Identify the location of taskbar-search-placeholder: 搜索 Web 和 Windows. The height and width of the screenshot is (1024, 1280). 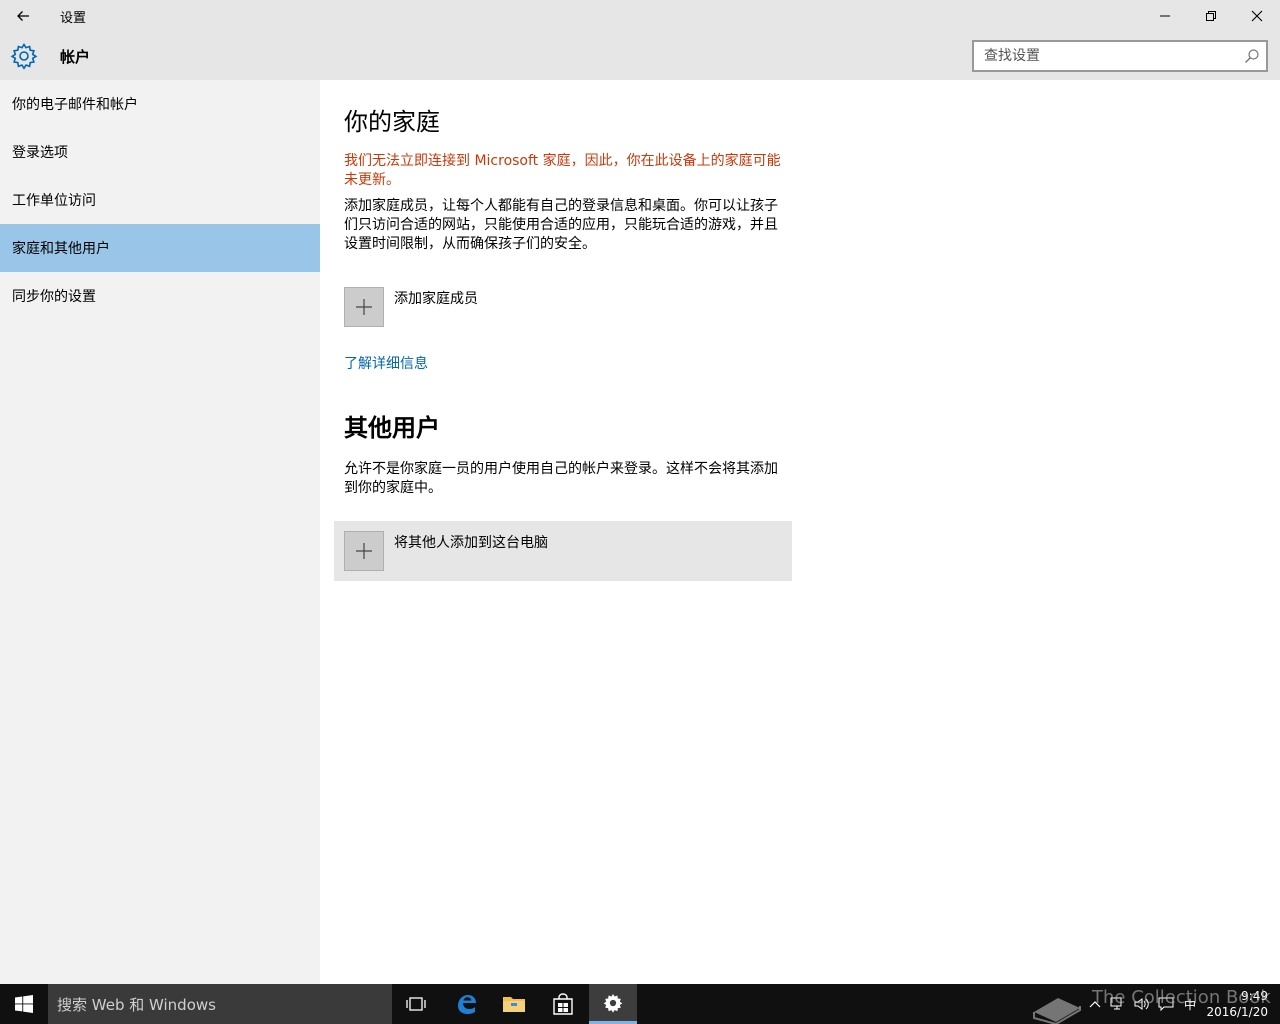
(136, 1004).